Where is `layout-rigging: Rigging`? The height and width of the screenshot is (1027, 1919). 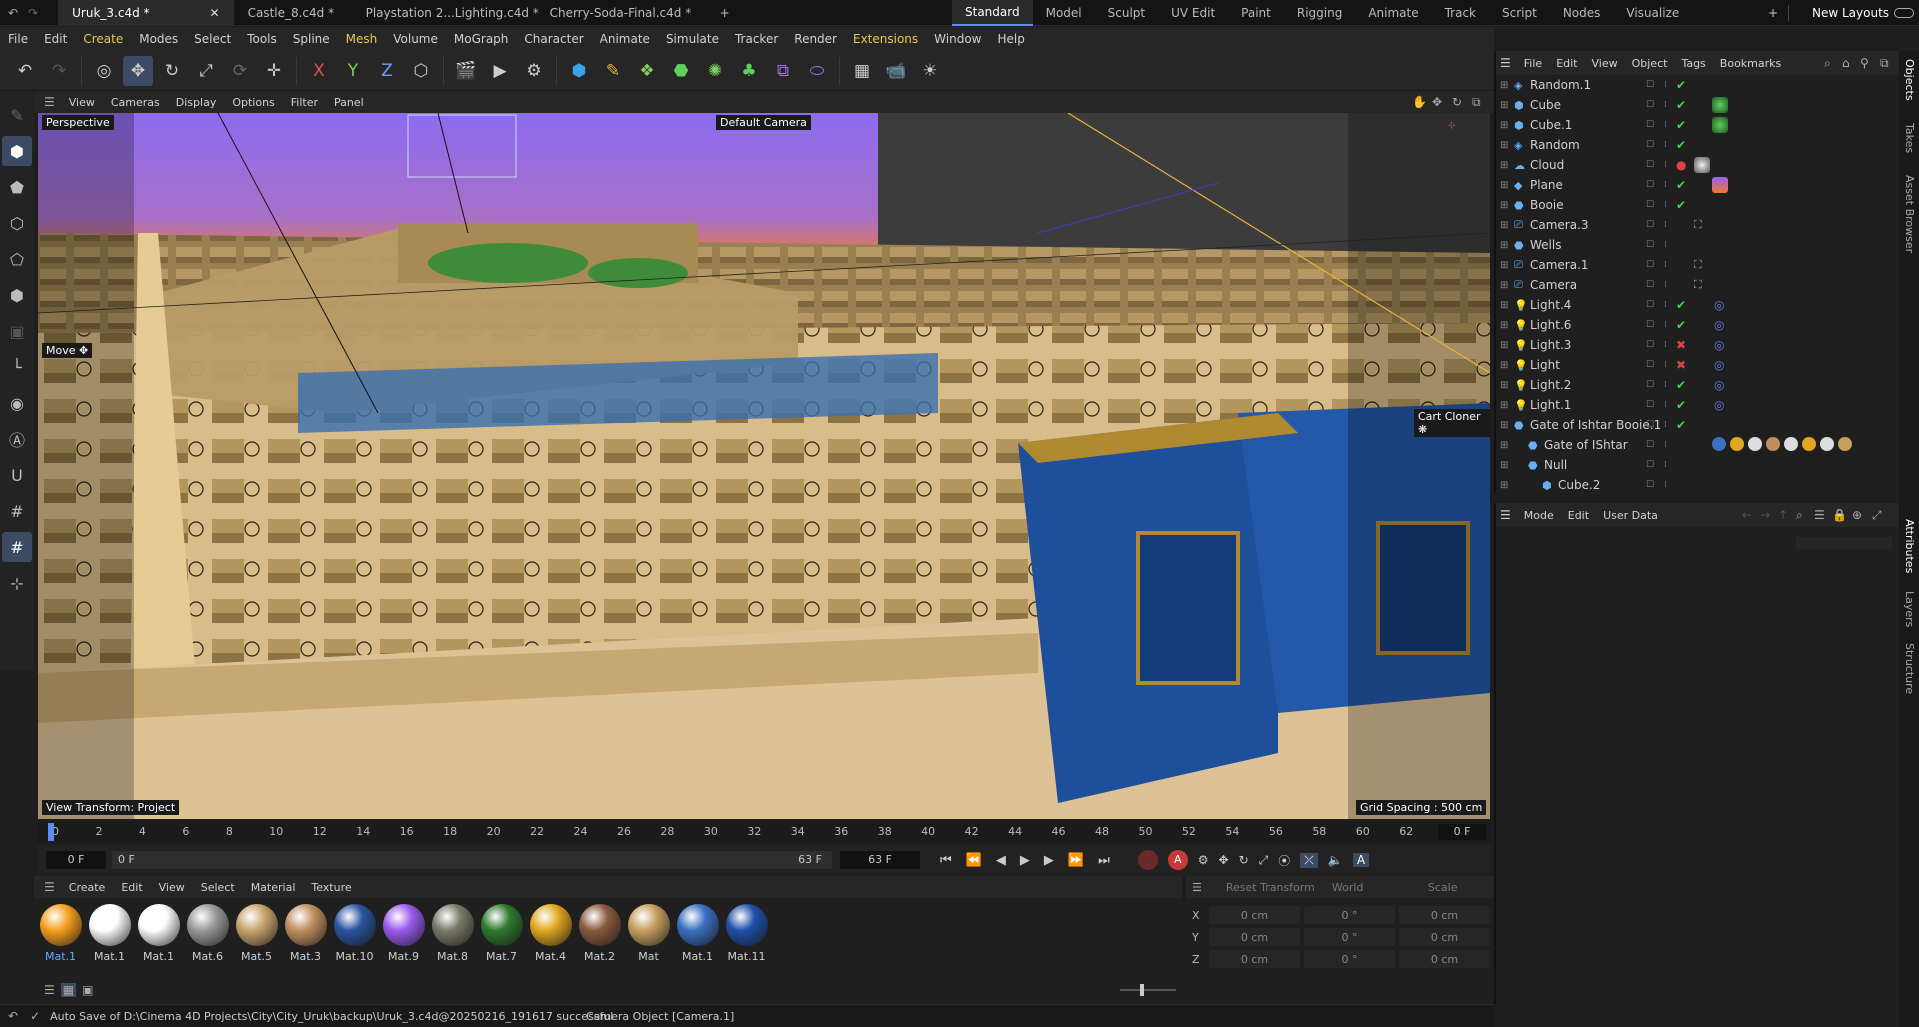 layout-rigging: Rigging is located at coordinates (1319, 13).